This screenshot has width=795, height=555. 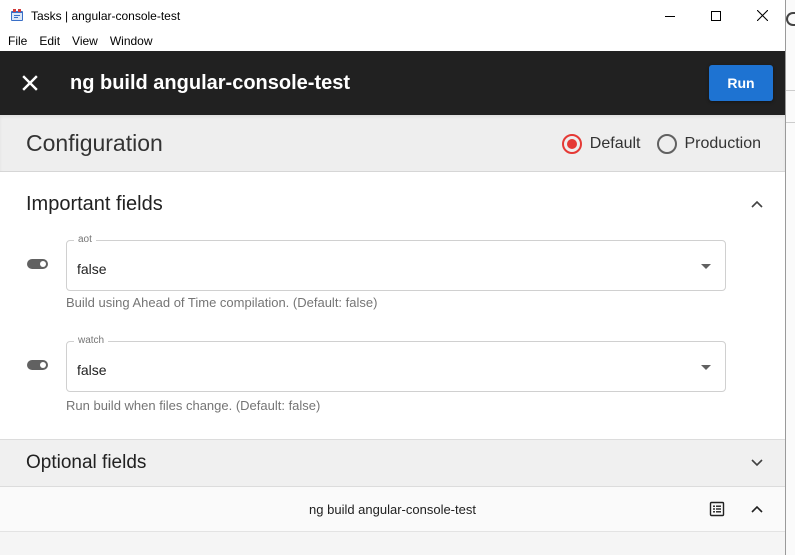 What do you see at coordinates (17, 41) in the screenshot?
I see `menu-file: File` at bounding box center [17, 41].